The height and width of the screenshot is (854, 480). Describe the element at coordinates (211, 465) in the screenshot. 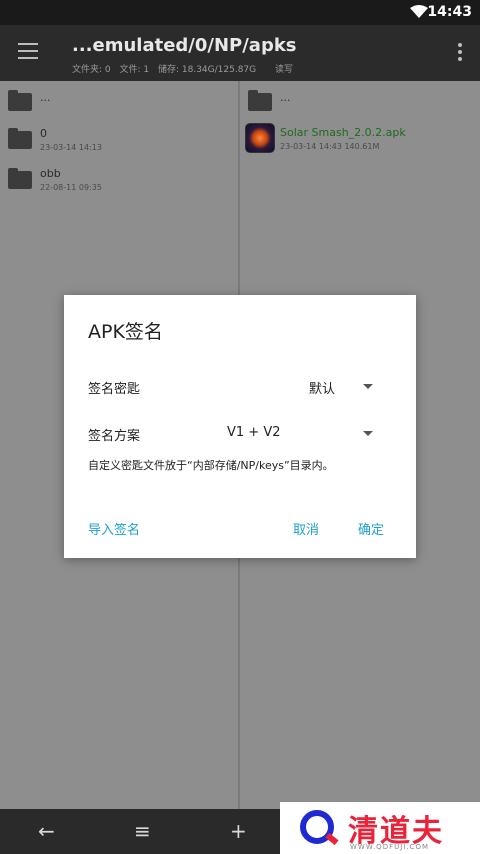

I see `keys-path-note: 自定义密匙文件放于“内部存储/NP/keys”目录内。` at that location.